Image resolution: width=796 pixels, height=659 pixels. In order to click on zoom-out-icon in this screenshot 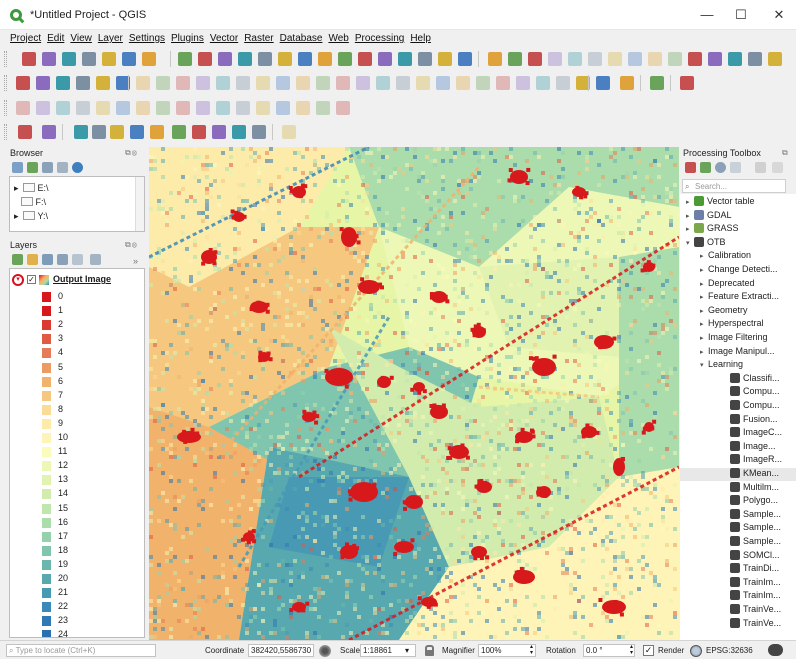, I will do `click(239, 132)`.